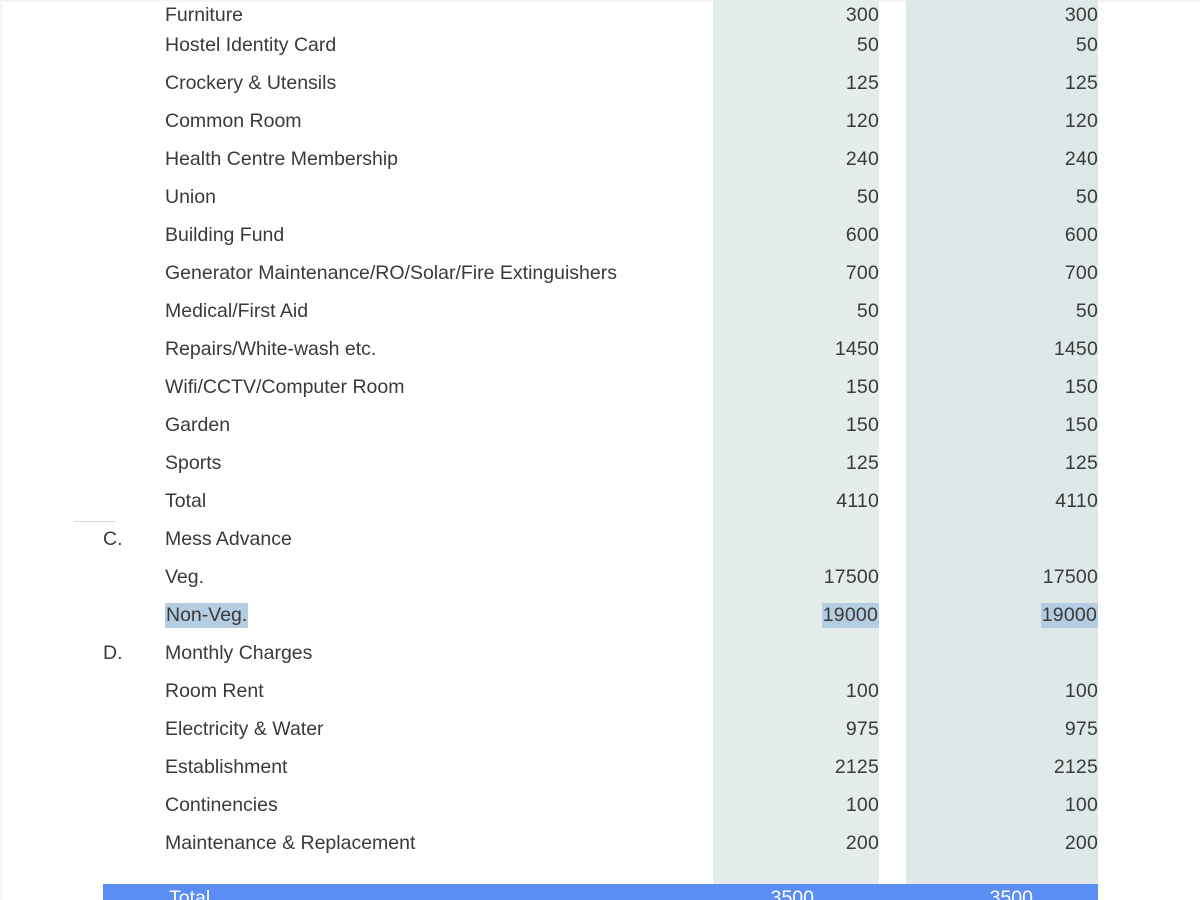 This screenshot has height=900, width=1200. What do you see at coordinates (228, 539) in the screenshot?
I see `row-label: Mess Advance` at bounding box center [228, 539].